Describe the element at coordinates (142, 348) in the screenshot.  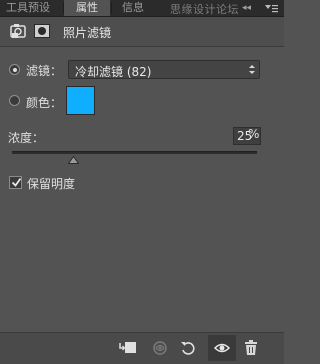
I see `panel-footer` at that location.